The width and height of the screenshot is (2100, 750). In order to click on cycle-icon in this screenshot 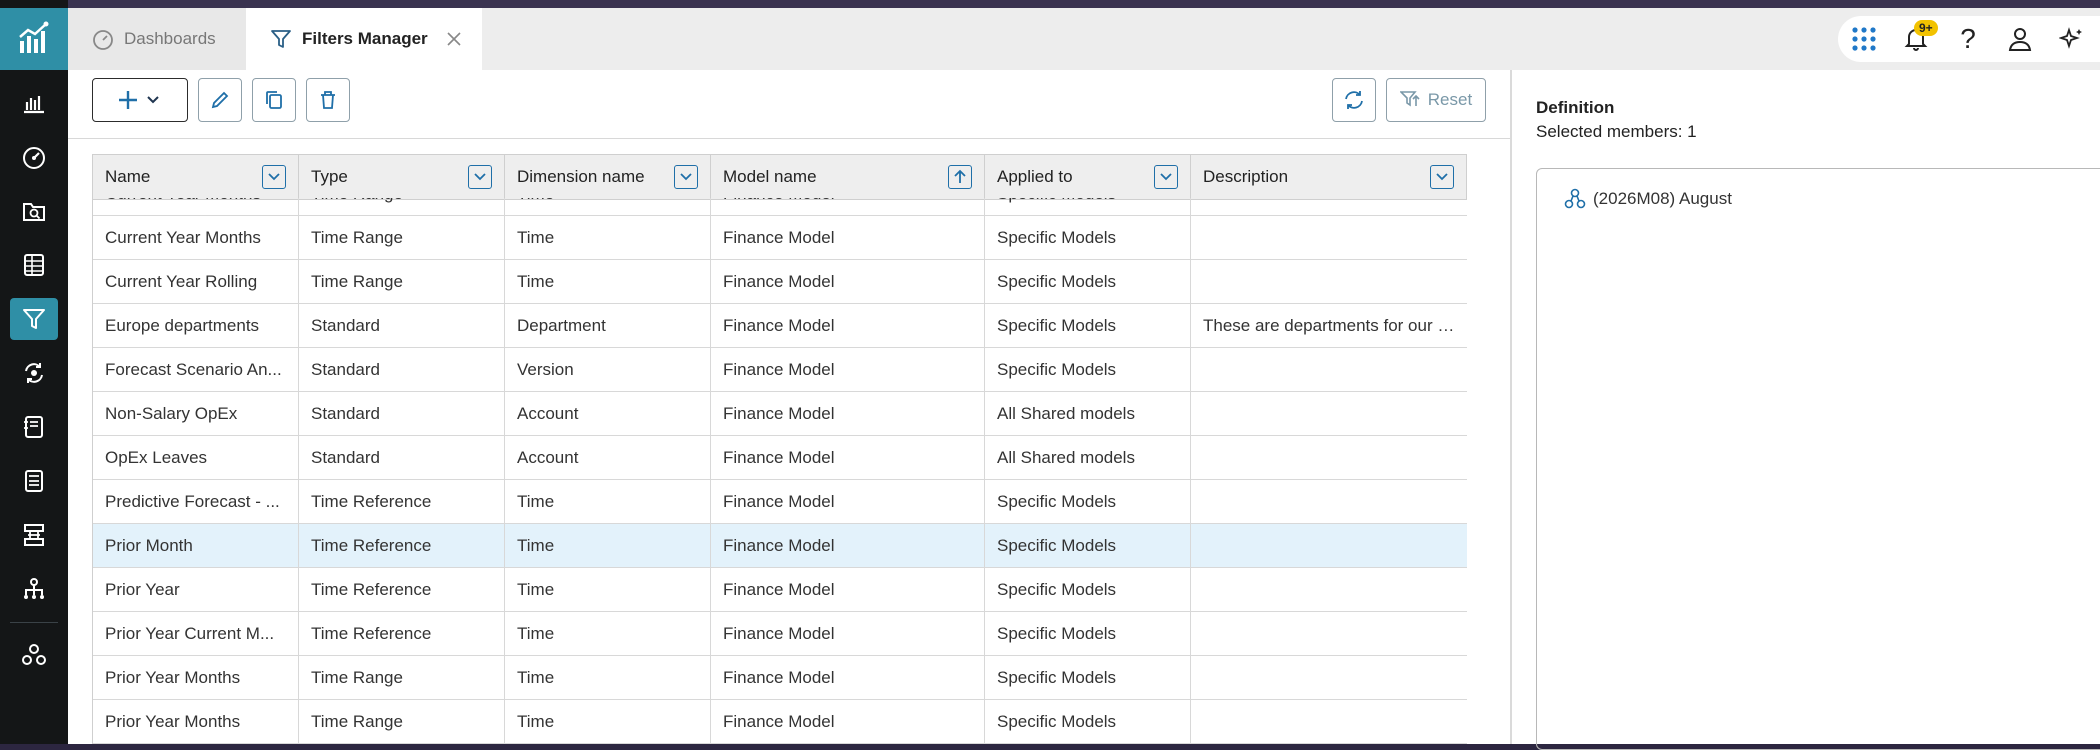, I will do `click(34, 373)`.